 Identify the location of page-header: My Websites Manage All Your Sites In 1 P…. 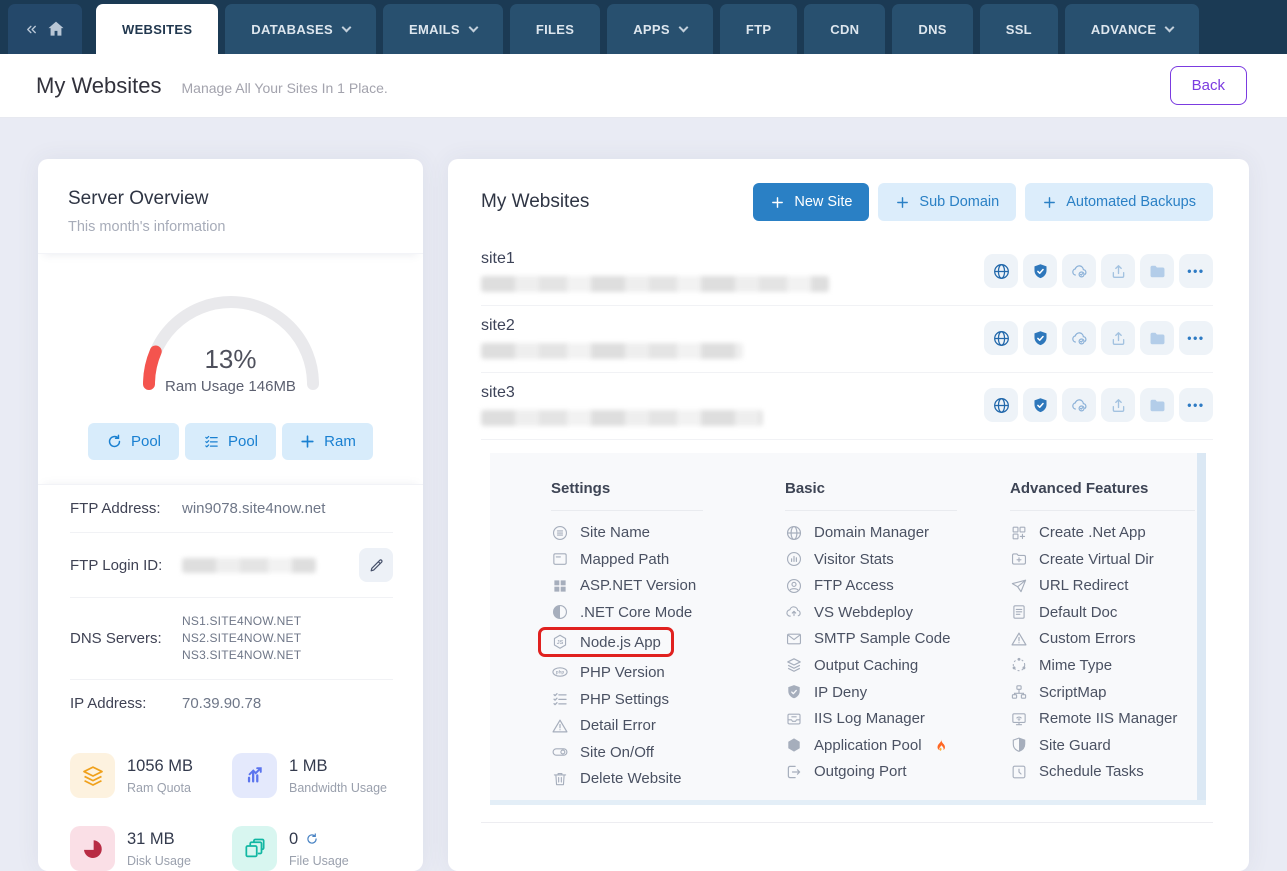
(643, 86).